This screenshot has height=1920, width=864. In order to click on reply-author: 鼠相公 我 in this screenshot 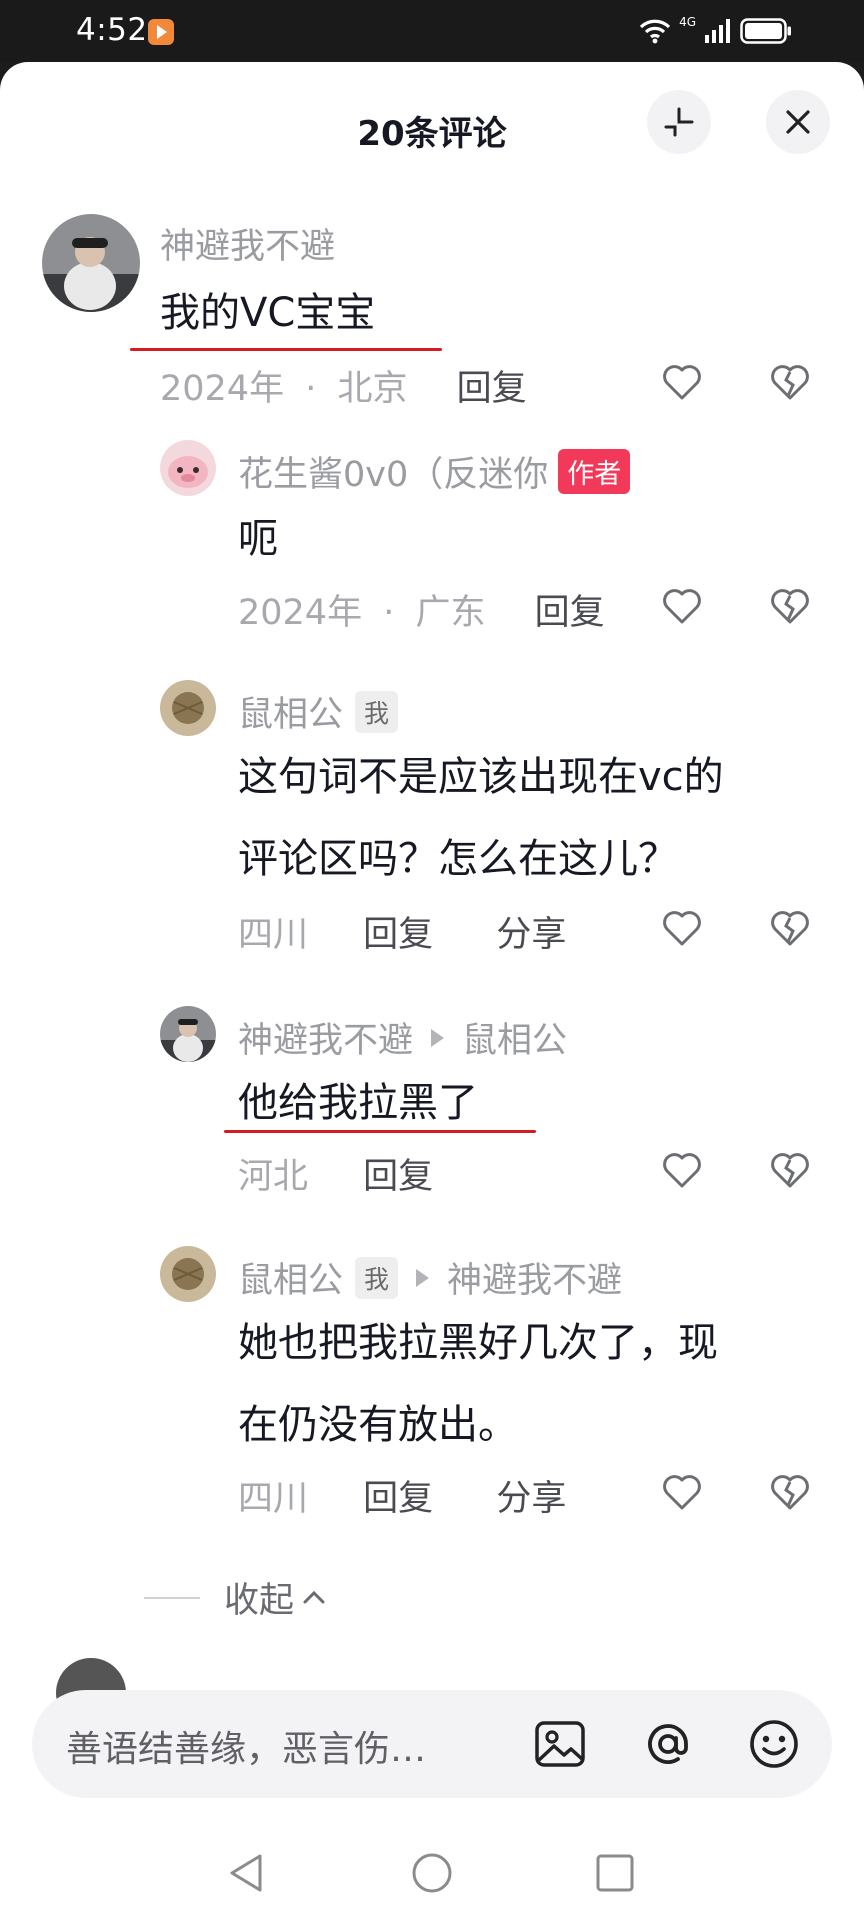, I will do `click(318, 711)`.